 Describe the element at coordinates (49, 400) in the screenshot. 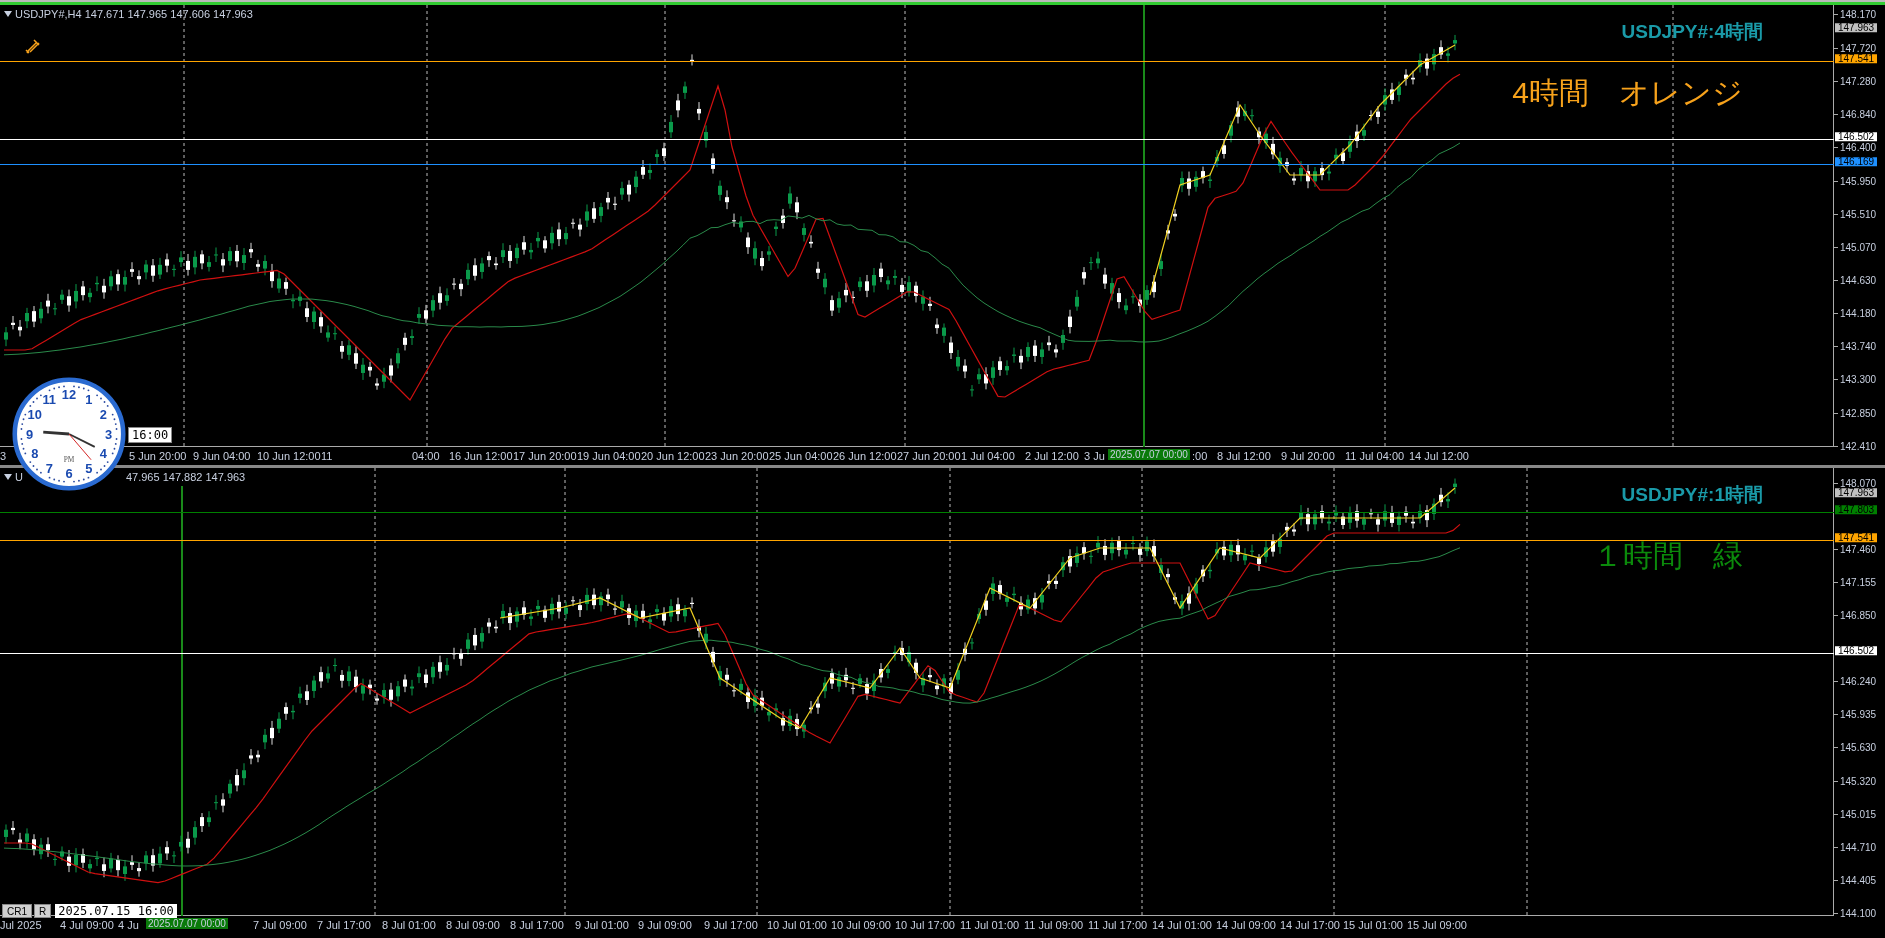

I see `clock-numeral: 11` at that location.